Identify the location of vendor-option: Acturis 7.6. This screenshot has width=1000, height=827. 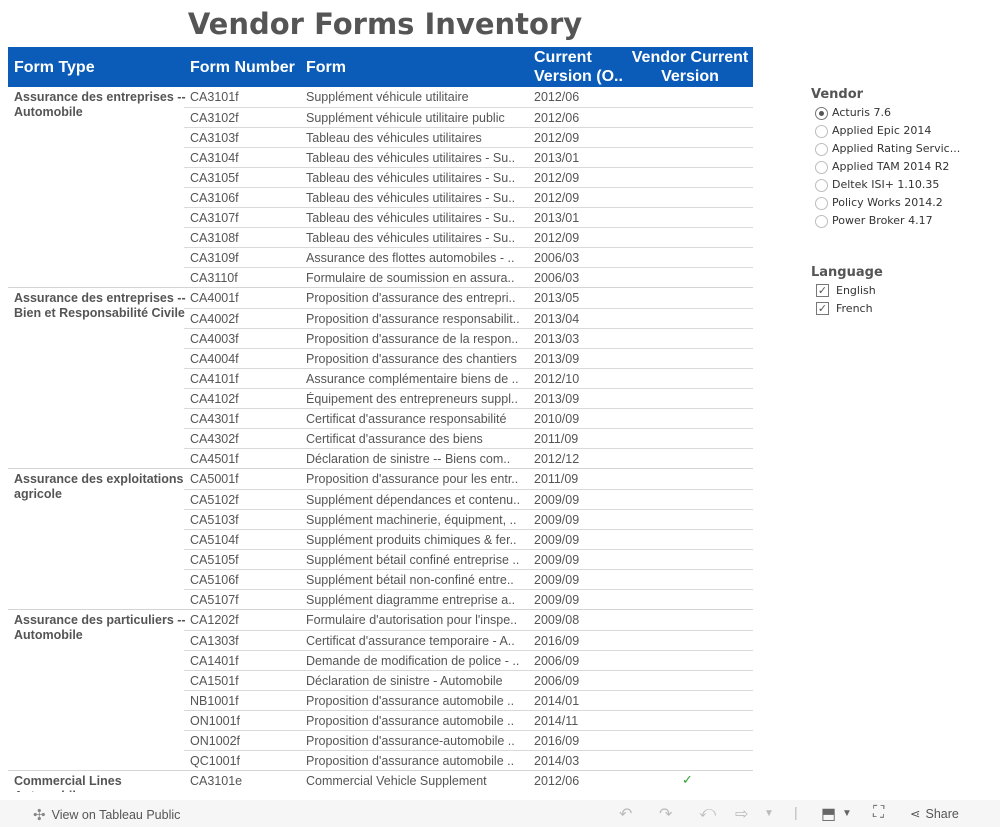
(905, 114).